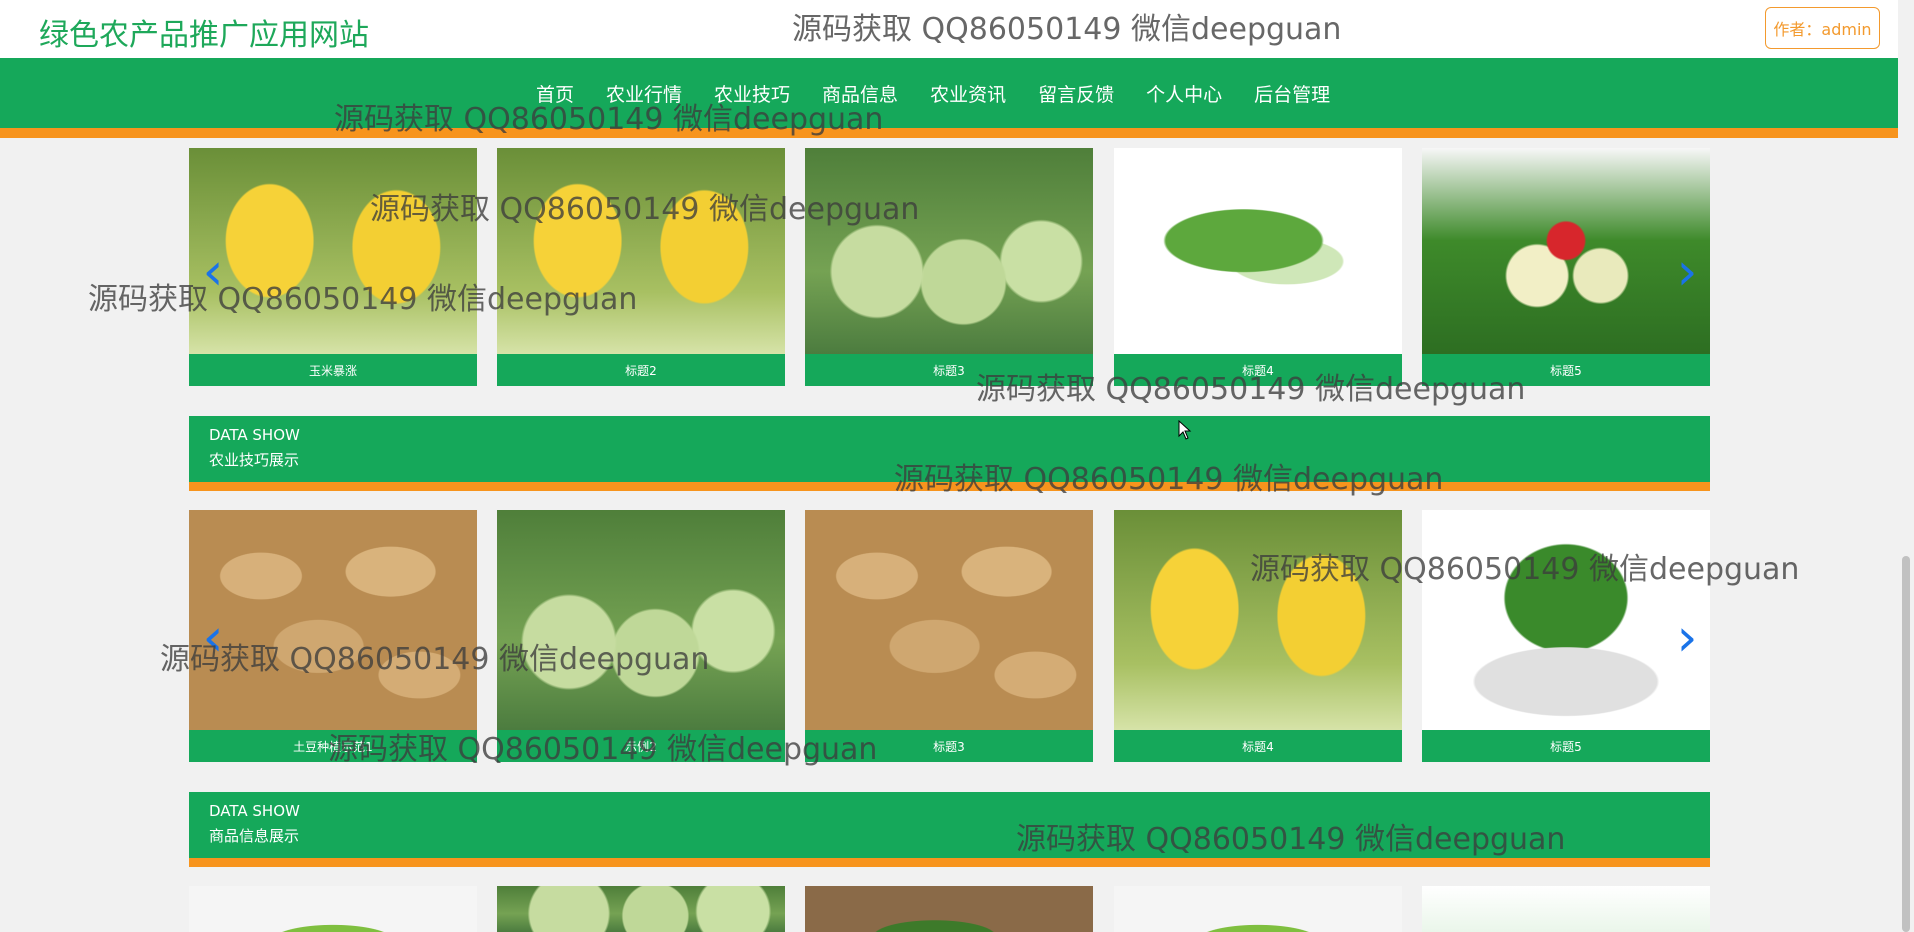 The image size is (1914, 932). I want to click on product-image, so click(1566, 909).